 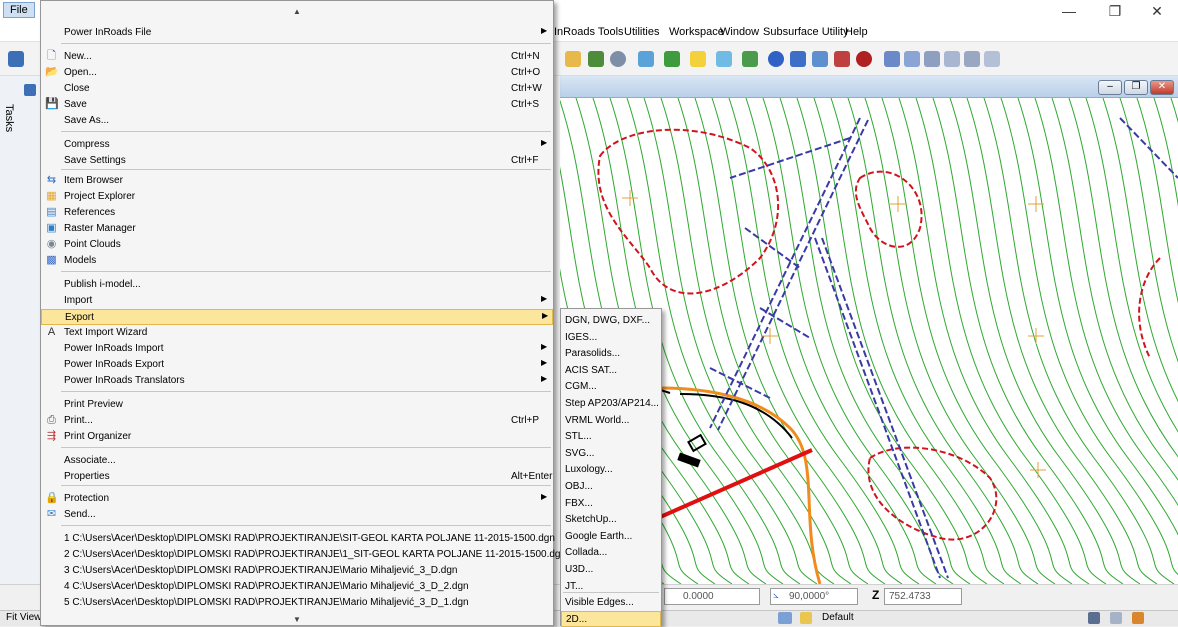 What do you see at coordinates (932, 59) in the screenshot?
I see `view-pan-icon` at bounding box center [932, 59].